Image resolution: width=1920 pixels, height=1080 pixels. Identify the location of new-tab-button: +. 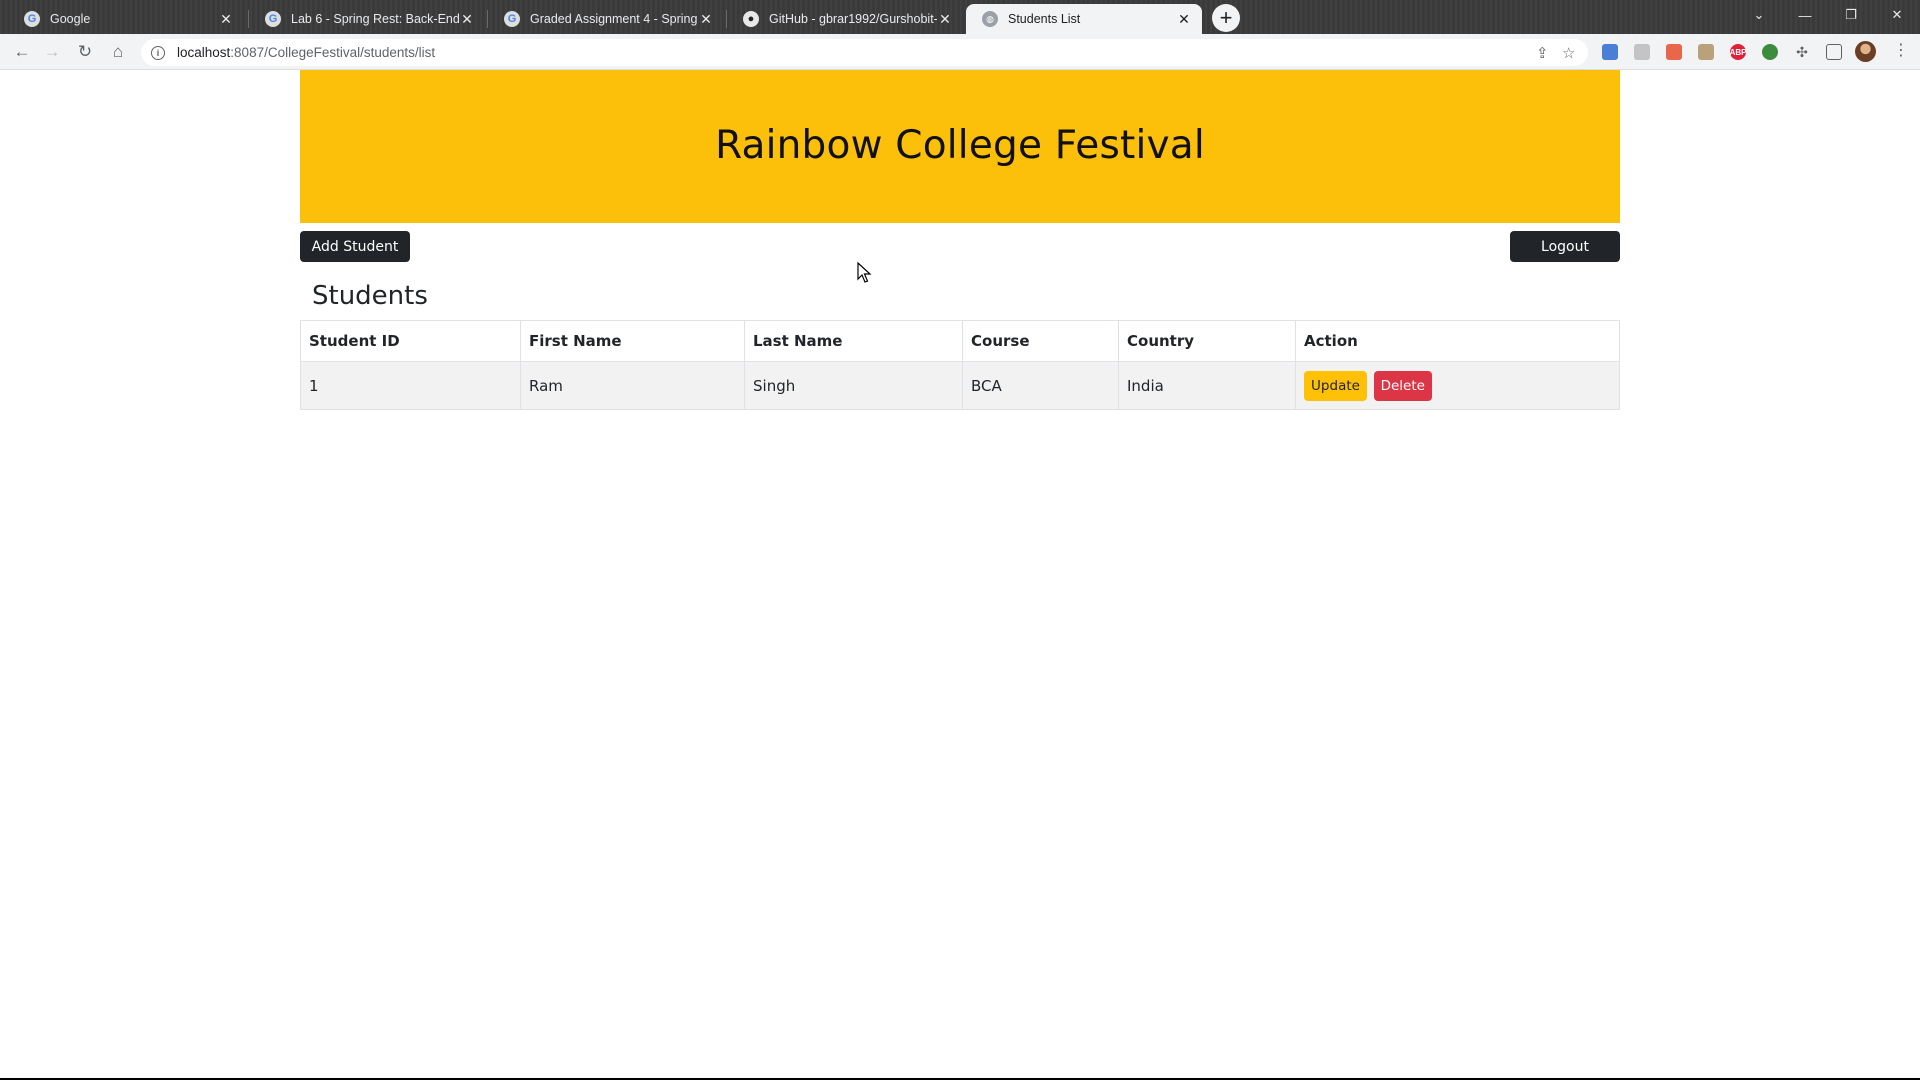
(1226, 18).